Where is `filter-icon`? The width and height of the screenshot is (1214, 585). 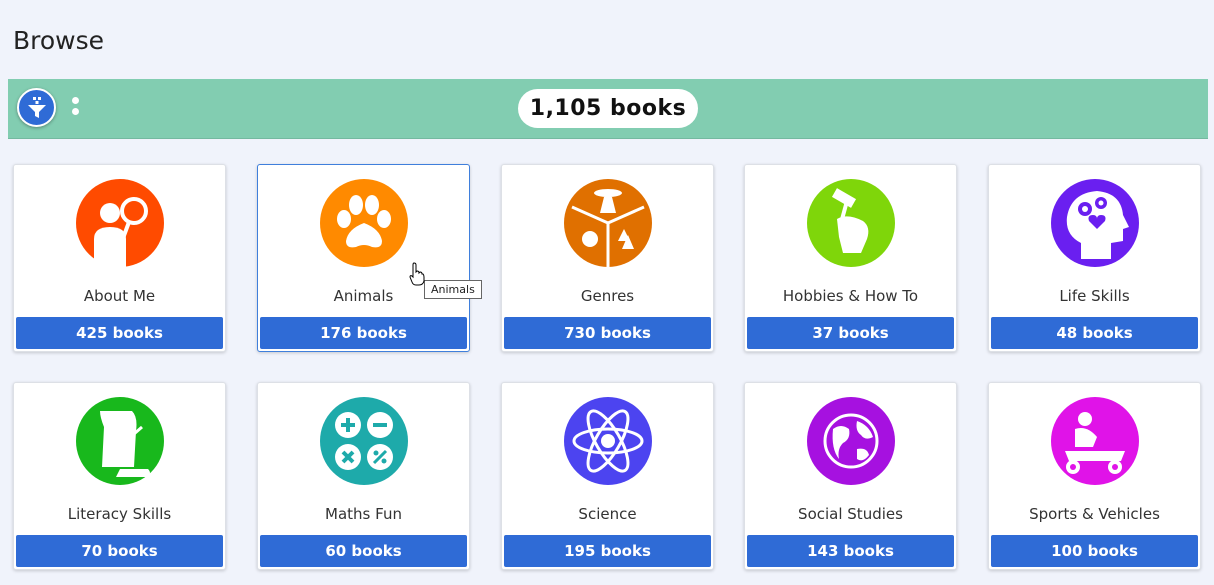
filter-icon is located at coordinates (37, 107).